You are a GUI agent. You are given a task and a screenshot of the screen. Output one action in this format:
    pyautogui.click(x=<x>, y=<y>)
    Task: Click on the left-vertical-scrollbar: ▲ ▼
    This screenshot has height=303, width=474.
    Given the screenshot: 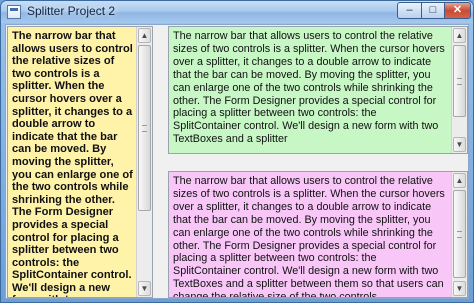 What is the action you would take?
    pyautogui.click(x=144, y=162)
    